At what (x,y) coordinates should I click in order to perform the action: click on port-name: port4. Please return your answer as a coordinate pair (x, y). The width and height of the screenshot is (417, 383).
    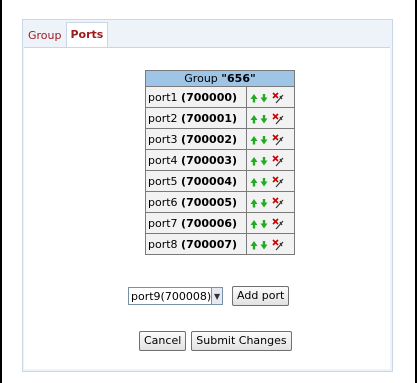
    Looking at the image, I should click on (163, 160).